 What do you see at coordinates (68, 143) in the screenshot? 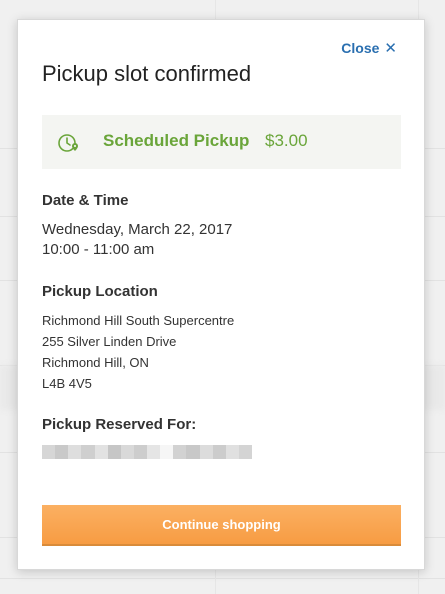
I see `clock-location-icon` at bounding box center [68, 143].